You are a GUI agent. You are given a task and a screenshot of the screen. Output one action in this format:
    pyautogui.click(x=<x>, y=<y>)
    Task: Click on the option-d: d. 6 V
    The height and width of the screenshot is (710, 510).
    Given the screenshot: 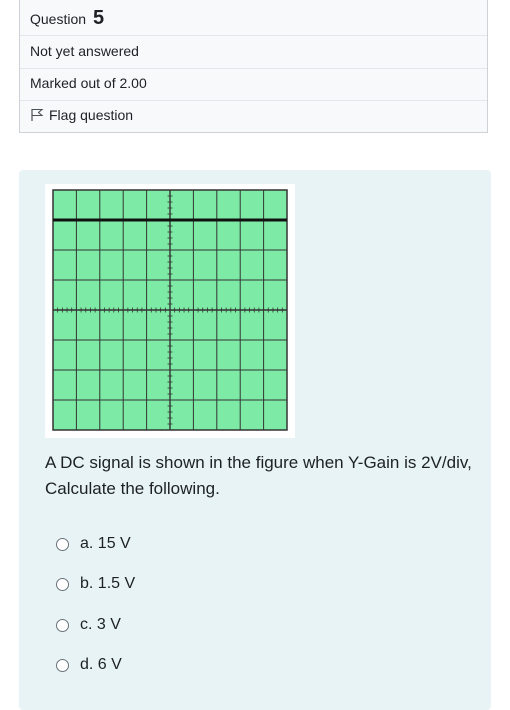 What is the action you would take?
    pyautogui.click(x=89, y=665)
    